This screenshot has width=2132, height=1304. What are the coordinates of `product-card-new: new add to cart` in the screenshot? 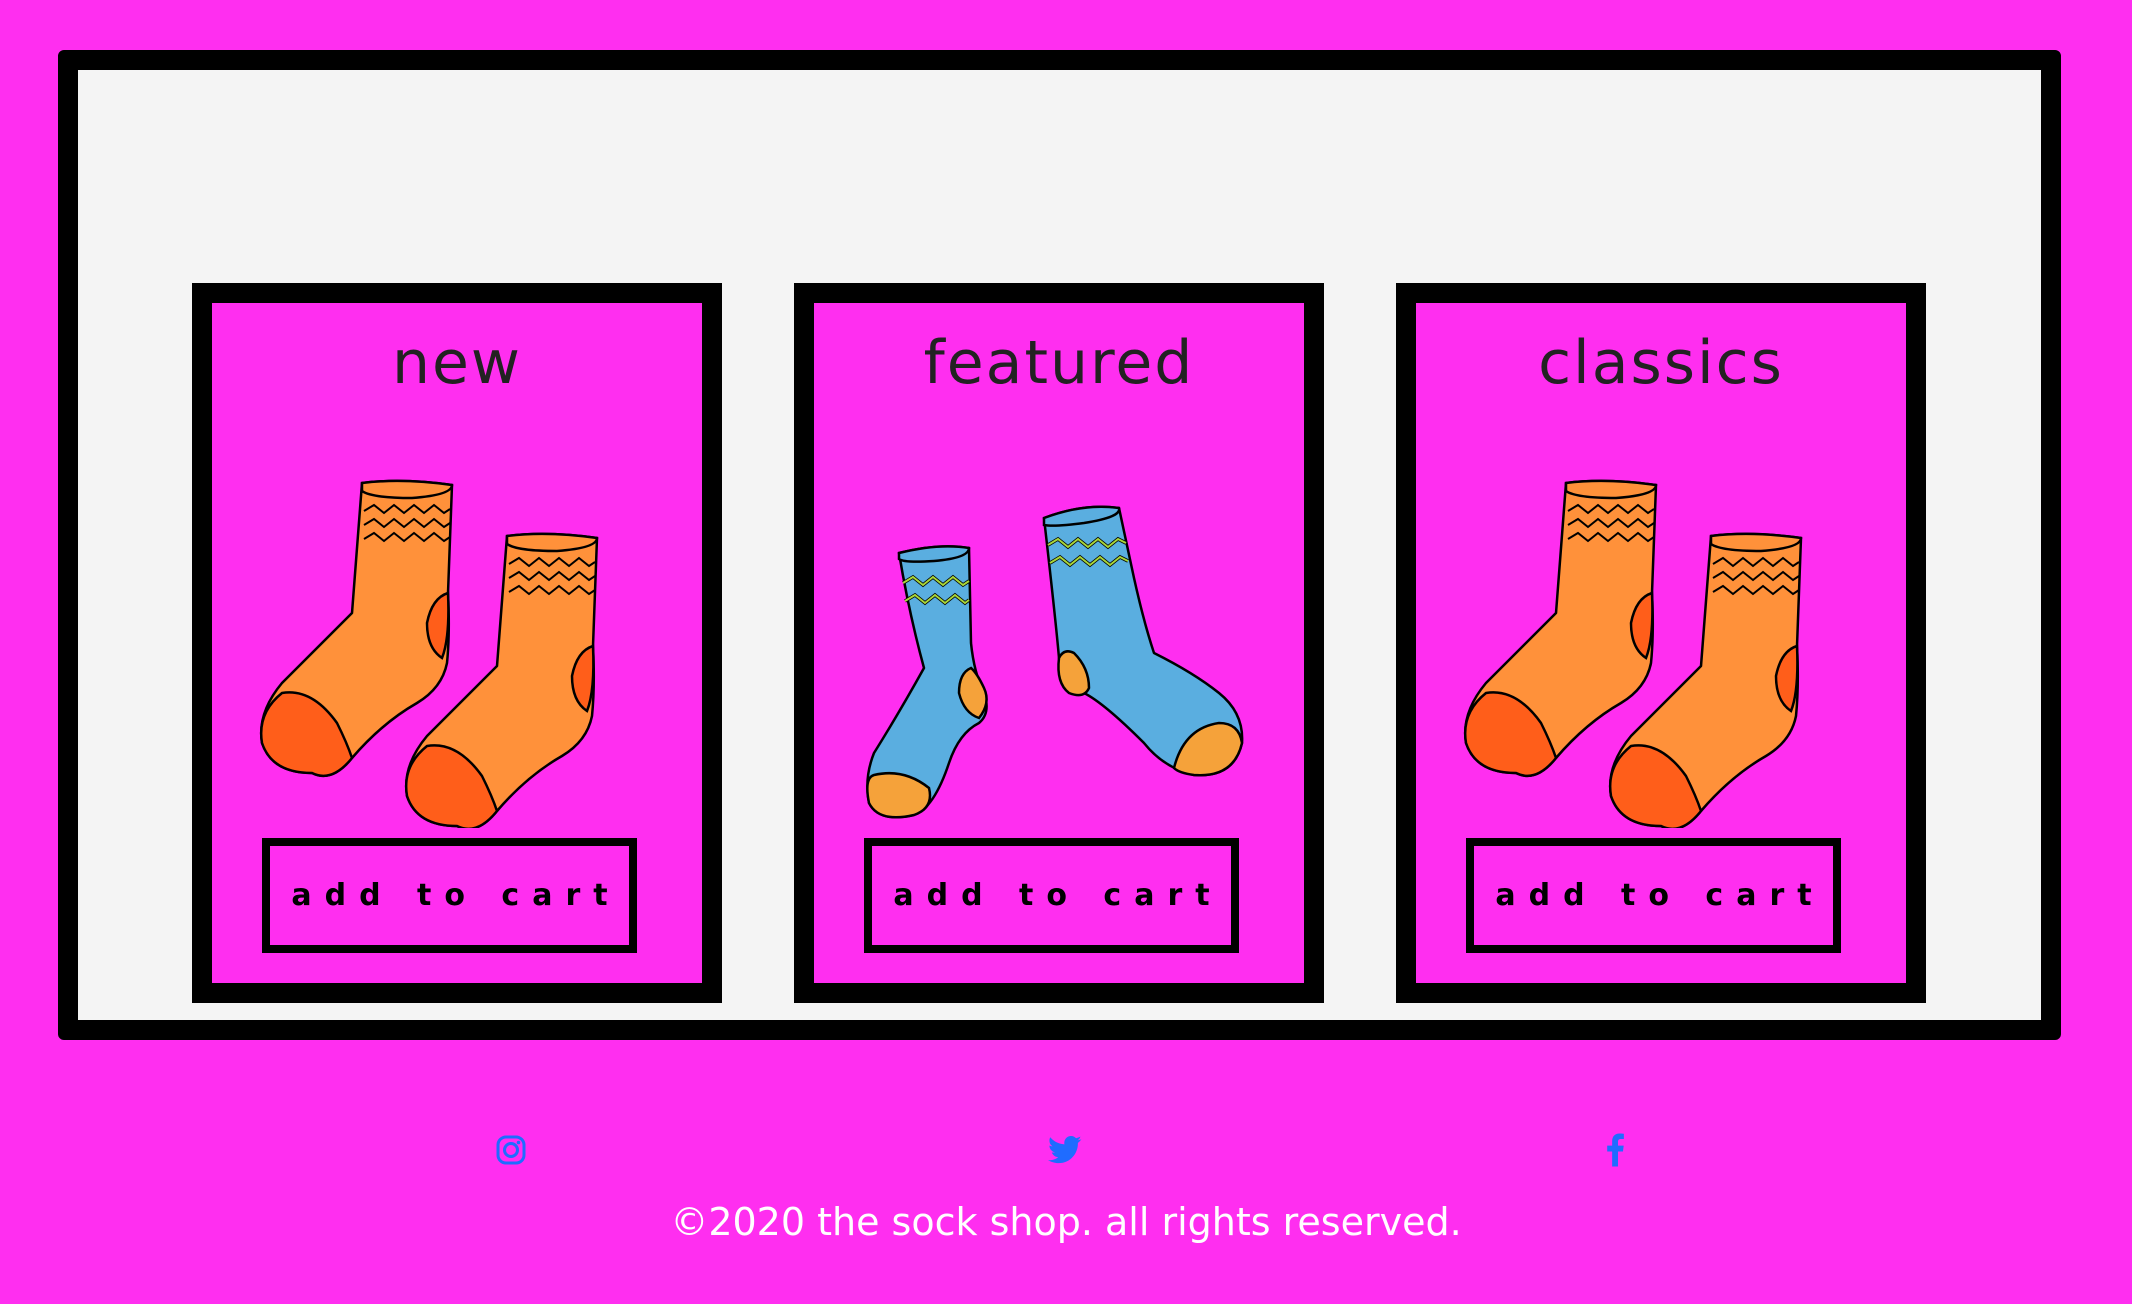 It's located at (457, 643).